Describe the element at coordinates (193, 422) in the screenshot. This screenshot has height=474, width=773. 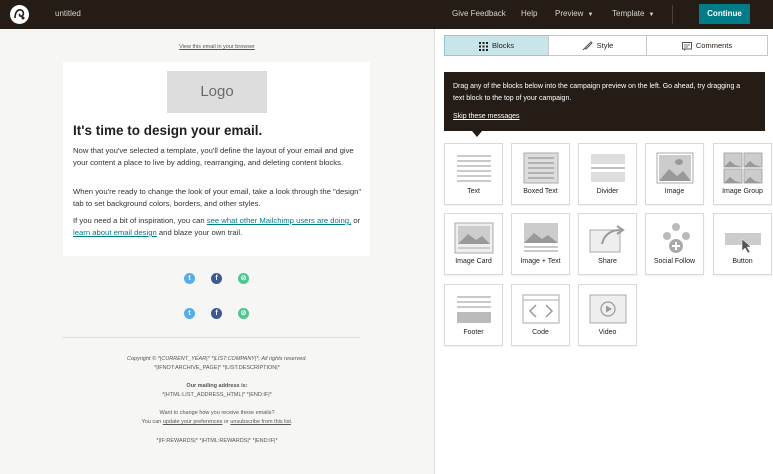
I see `update-preferences-link: update your preferences` at that location.